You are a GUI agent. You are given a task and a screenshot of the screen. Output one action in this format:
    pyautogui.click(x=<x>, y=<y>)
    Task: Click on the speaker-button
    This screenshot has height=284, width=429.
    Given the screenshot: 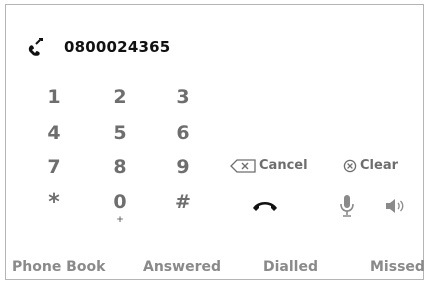 What is the action you would take?
    pyautogui.click(x=395, y=206)
    